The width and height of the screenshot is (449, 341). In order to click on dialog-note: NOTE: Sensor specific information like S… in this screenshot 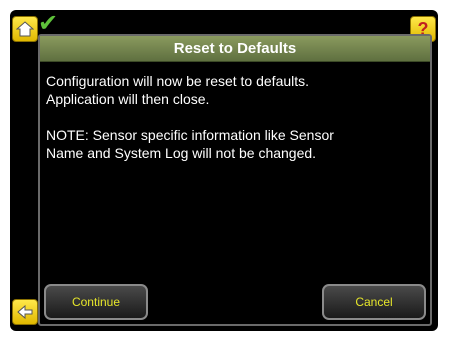, I will do `click(235, 144)`.